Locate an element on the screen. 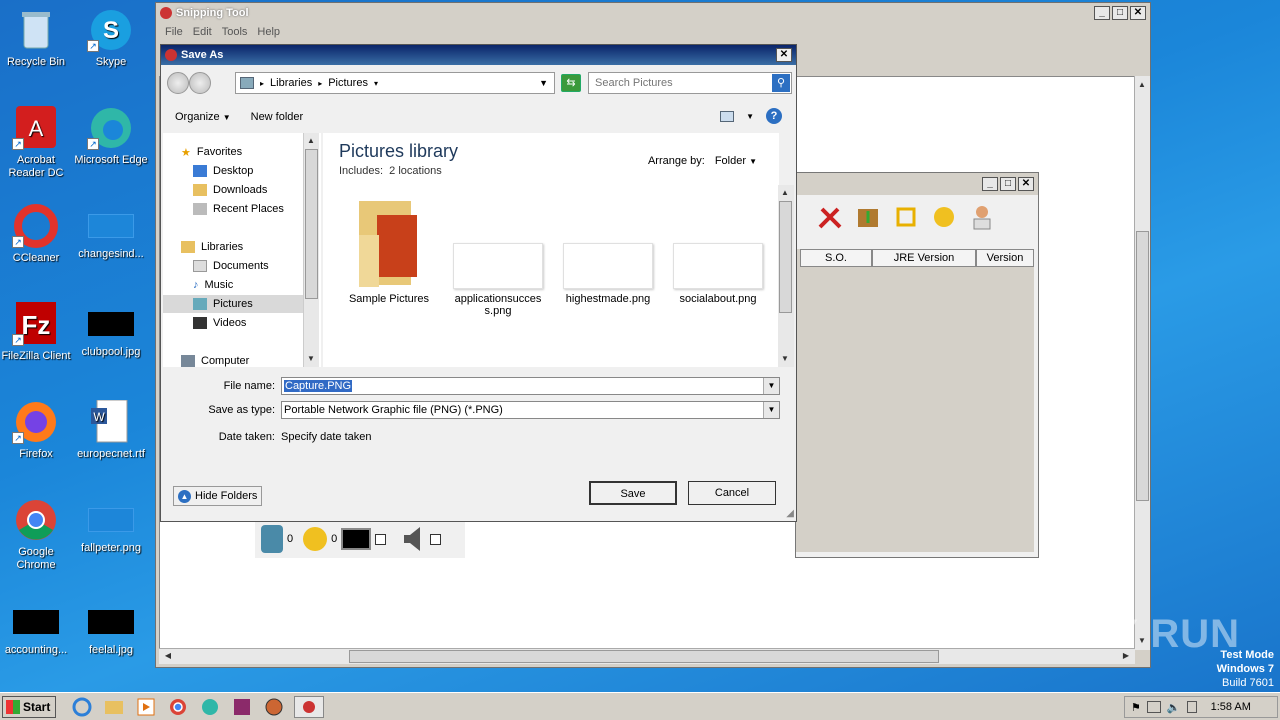  snipping-tool-titlebar: Snipping Tool is located at coordinates (653, 13).